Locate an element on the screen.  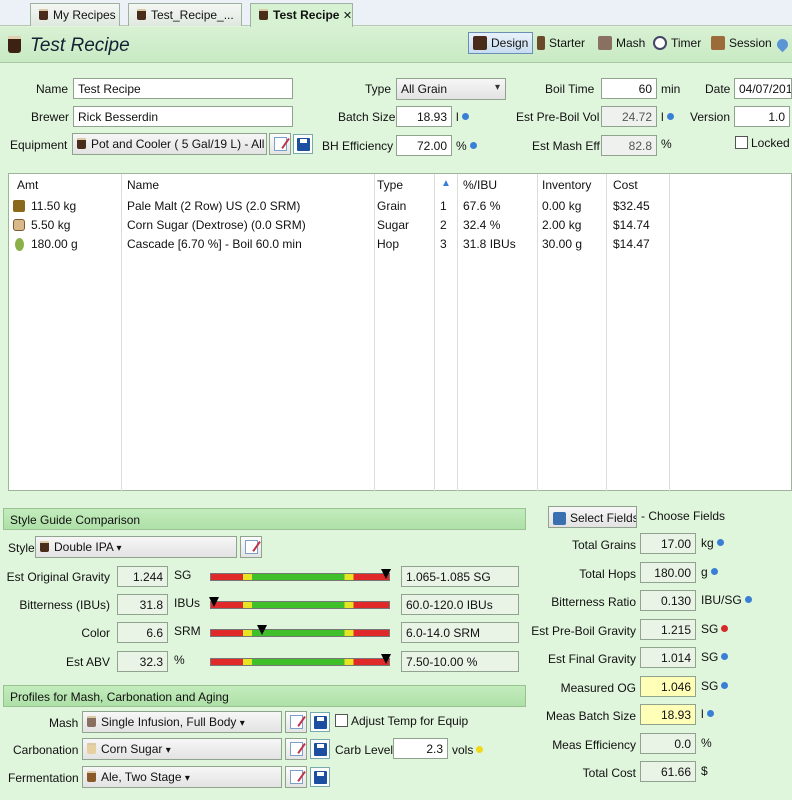
adjust-temp-checkbox is located at coordinates (341, 720).